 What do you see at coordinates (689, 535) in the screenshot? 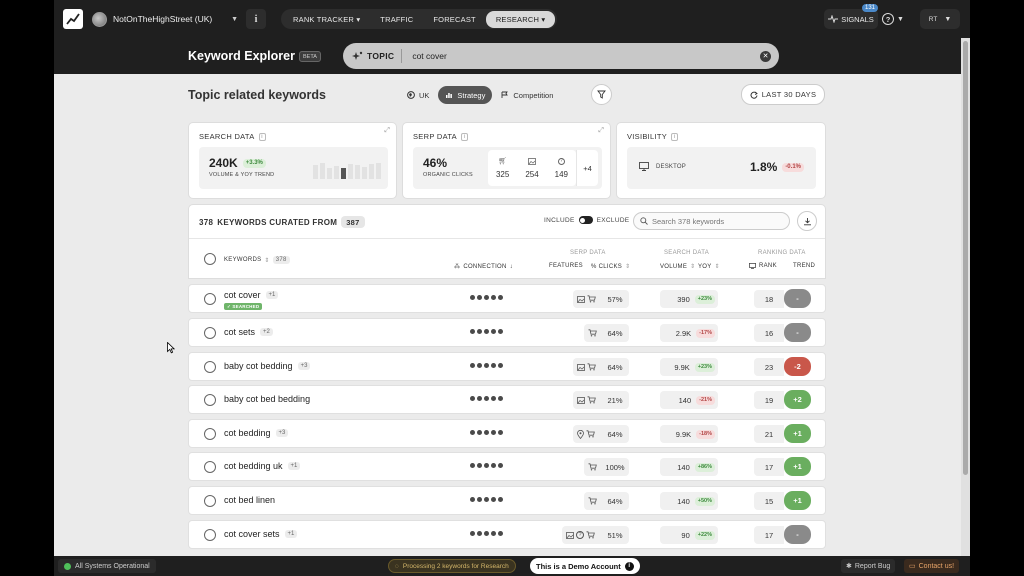
I see `volume-cell: 90 +22%` at bounding box center [689, 535].